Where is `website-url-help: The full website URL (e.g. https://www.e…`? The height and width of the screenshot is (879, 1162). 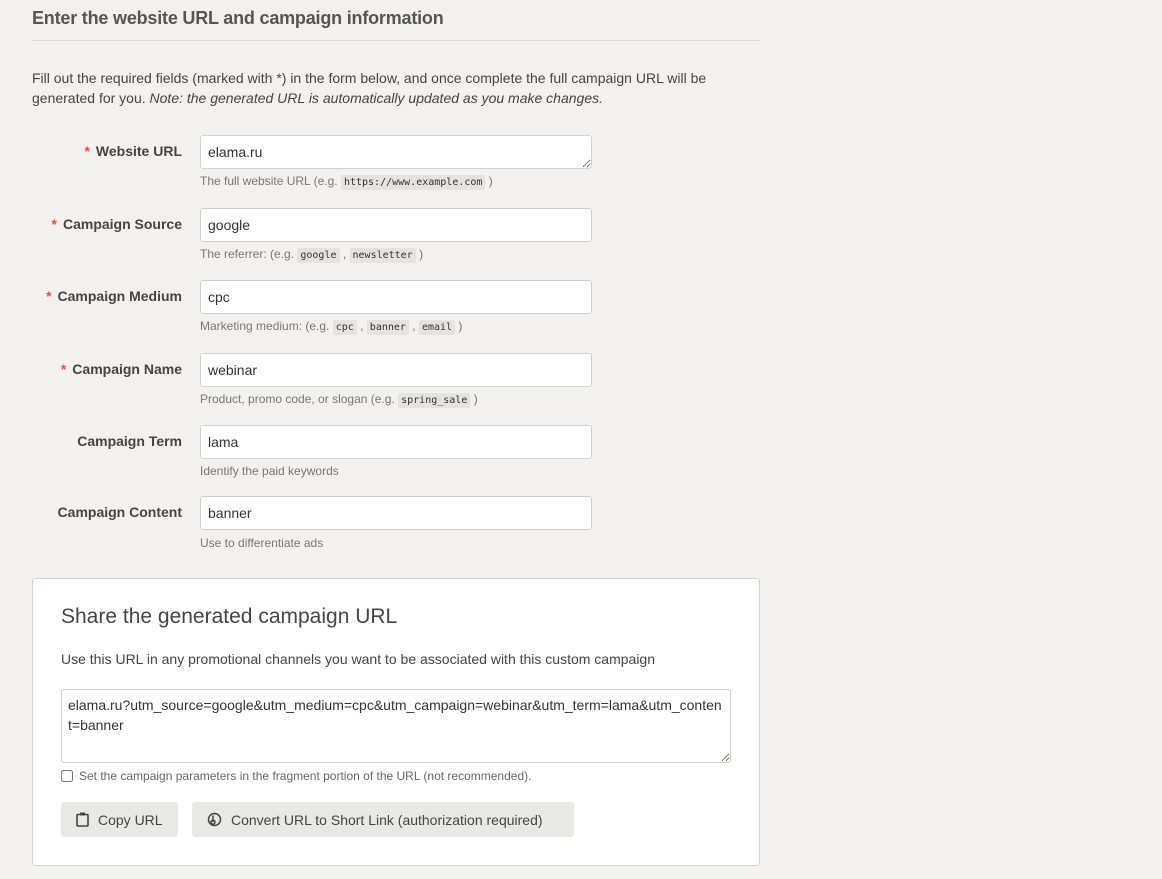
website-url-help: The full website URL (e.g. https://www.e… is located at coordinates (346, 182).